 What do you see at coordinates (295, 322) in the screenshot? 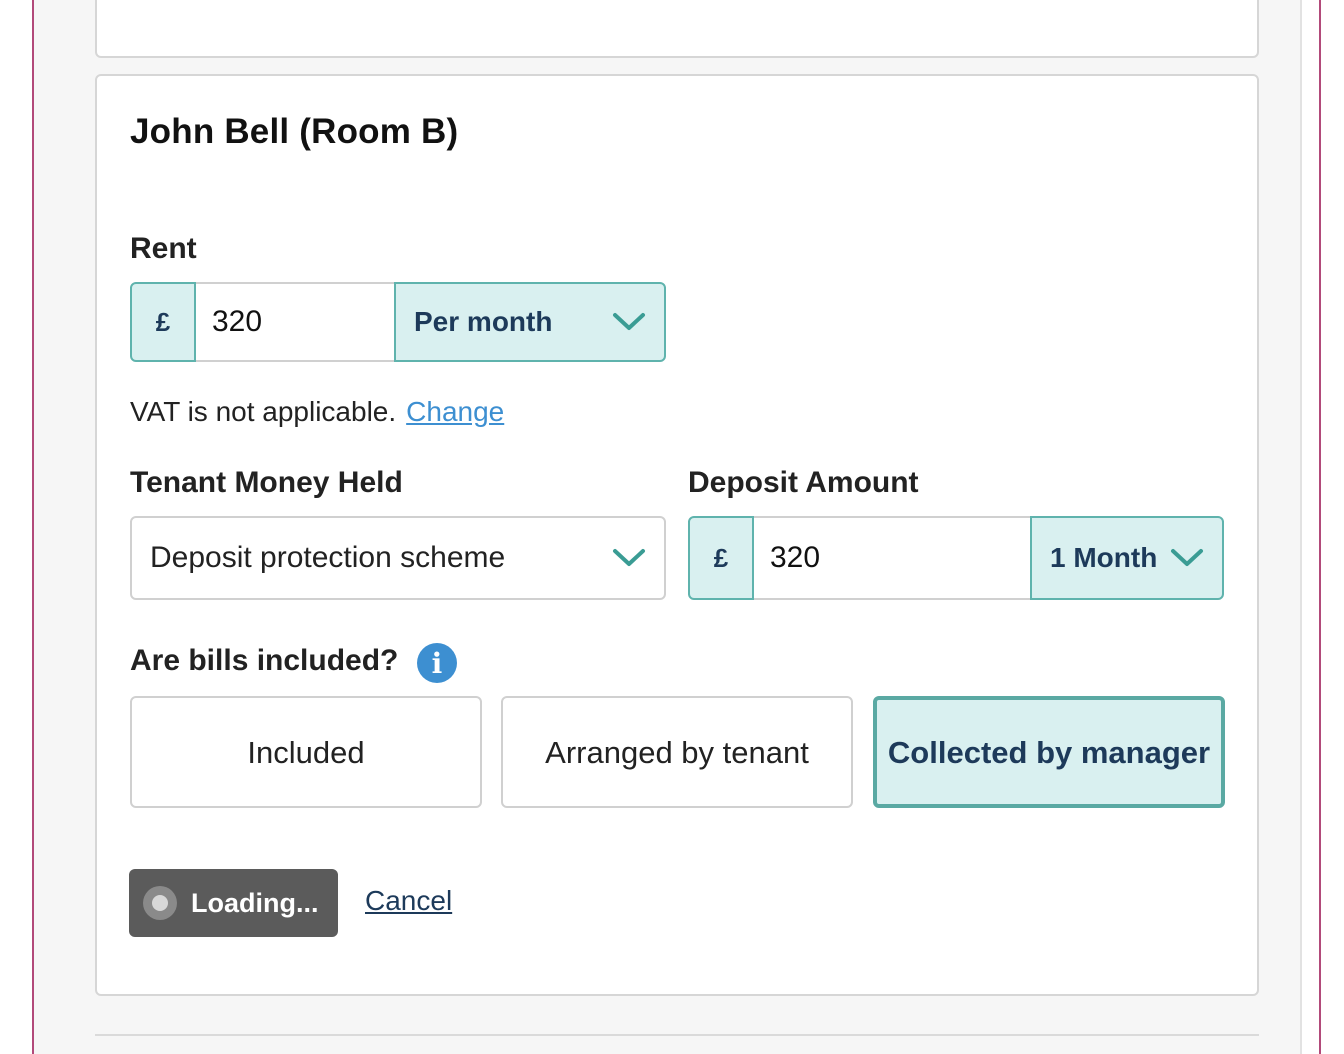
I see `rent-amount-input: 320` at bounding box center [295, 322].